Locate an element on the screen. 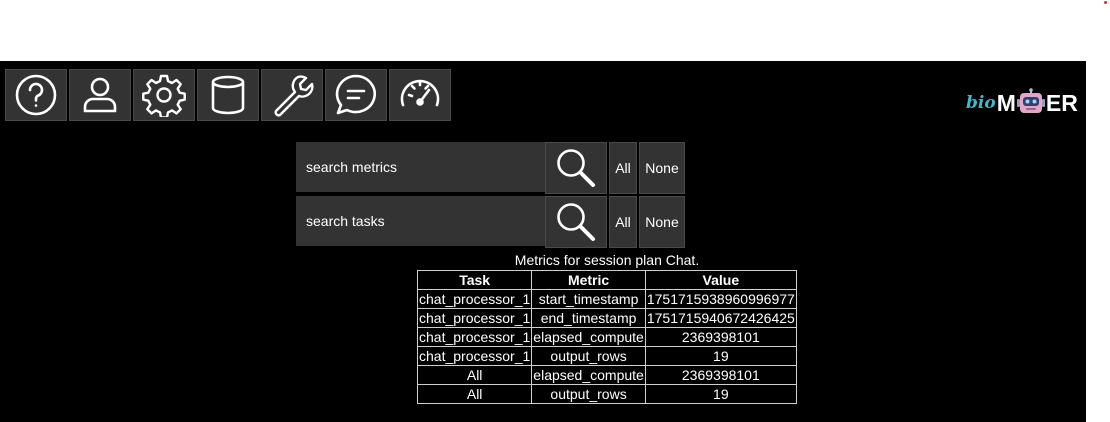  metric-search-button is located at coordinates (576, 168).